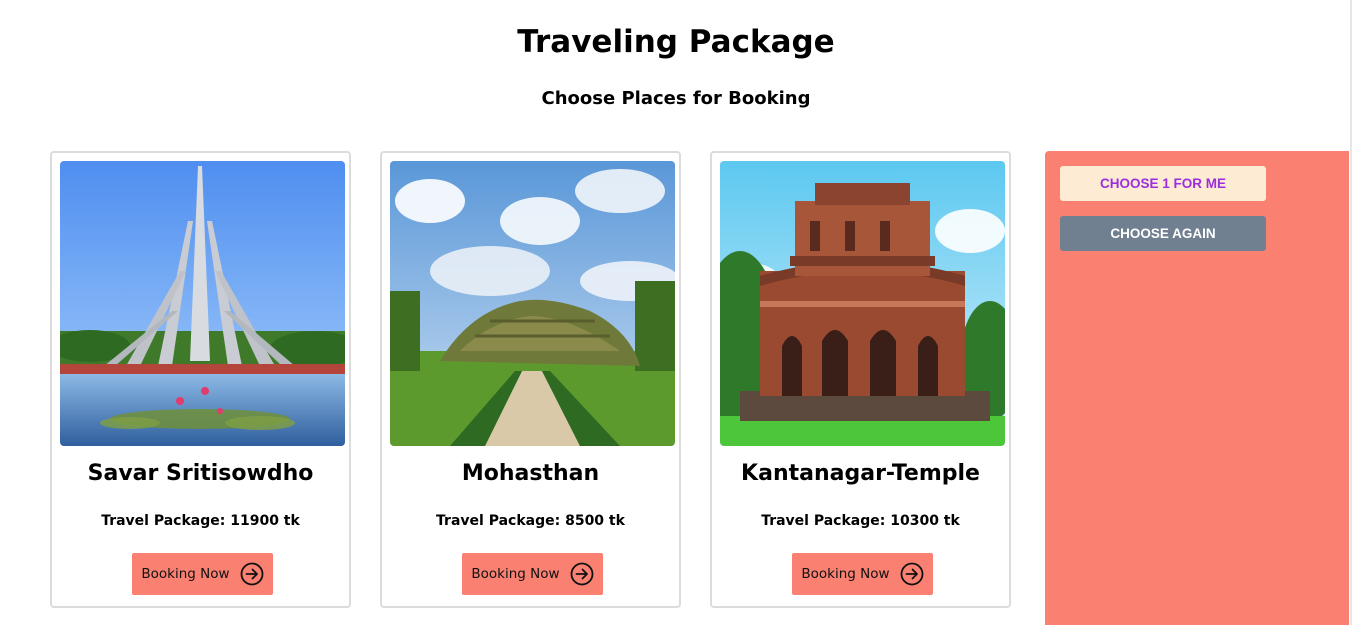  I want to click on savar-memorial-image, so click(202, 303).